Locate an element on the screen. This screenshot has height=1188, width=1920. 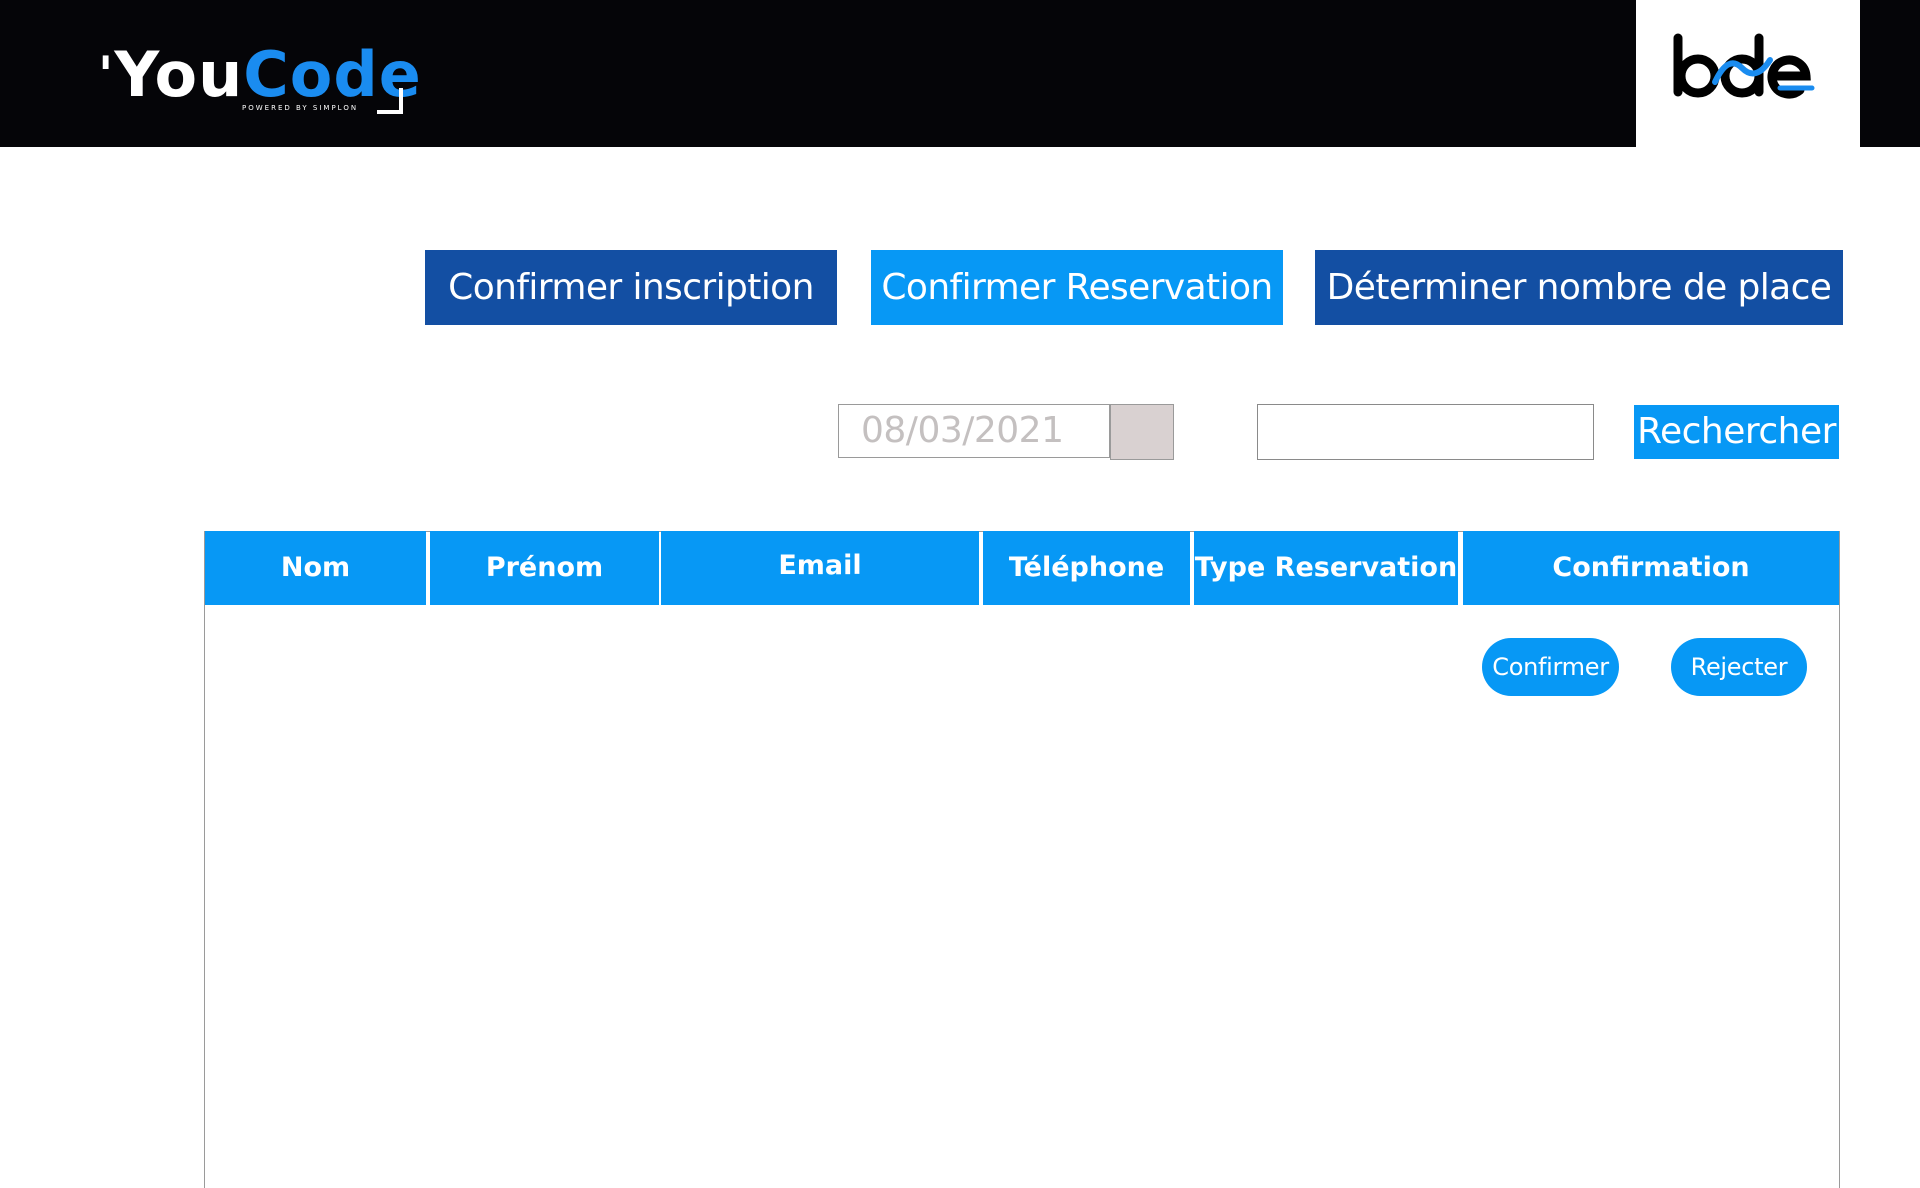
column-header-confirmation: Confirmation is located at coordinates (1651, 568).